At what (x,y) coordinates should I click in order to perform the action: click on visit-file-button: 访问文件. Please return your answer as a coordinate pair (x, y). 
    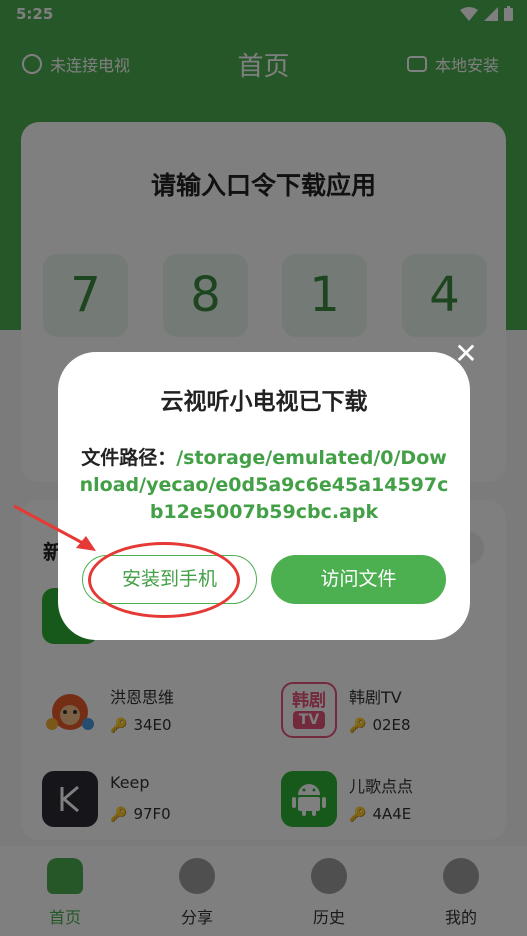
    Looking at the image, I should click on (358, 579).